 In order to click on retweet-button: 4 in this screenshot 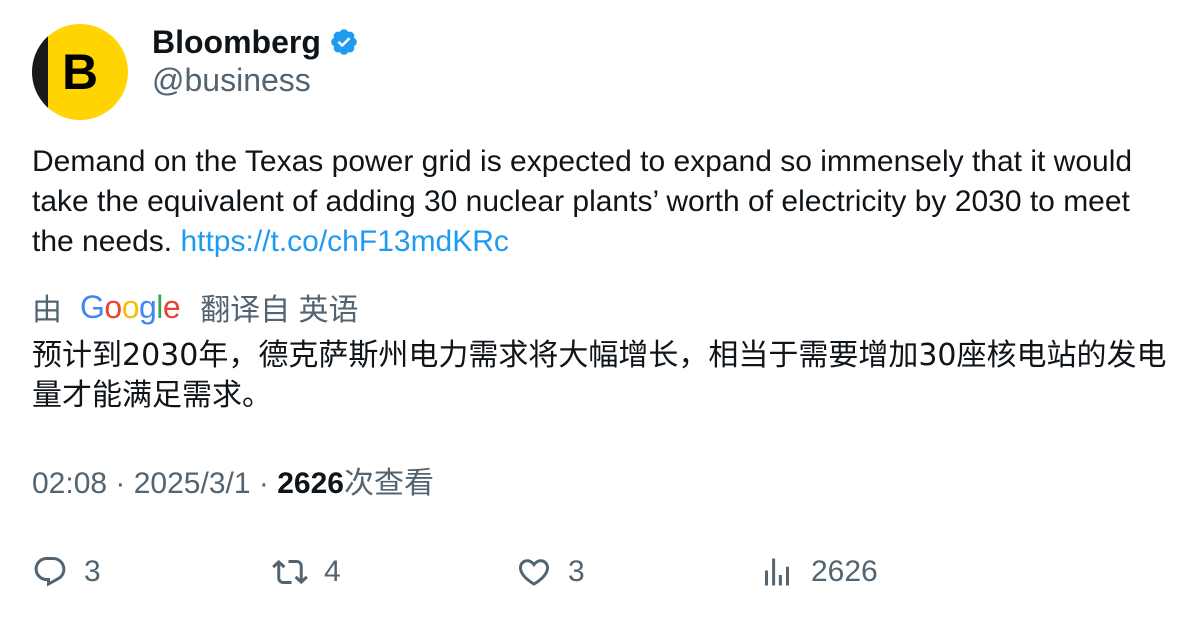, I will do `click(306, 572)`.